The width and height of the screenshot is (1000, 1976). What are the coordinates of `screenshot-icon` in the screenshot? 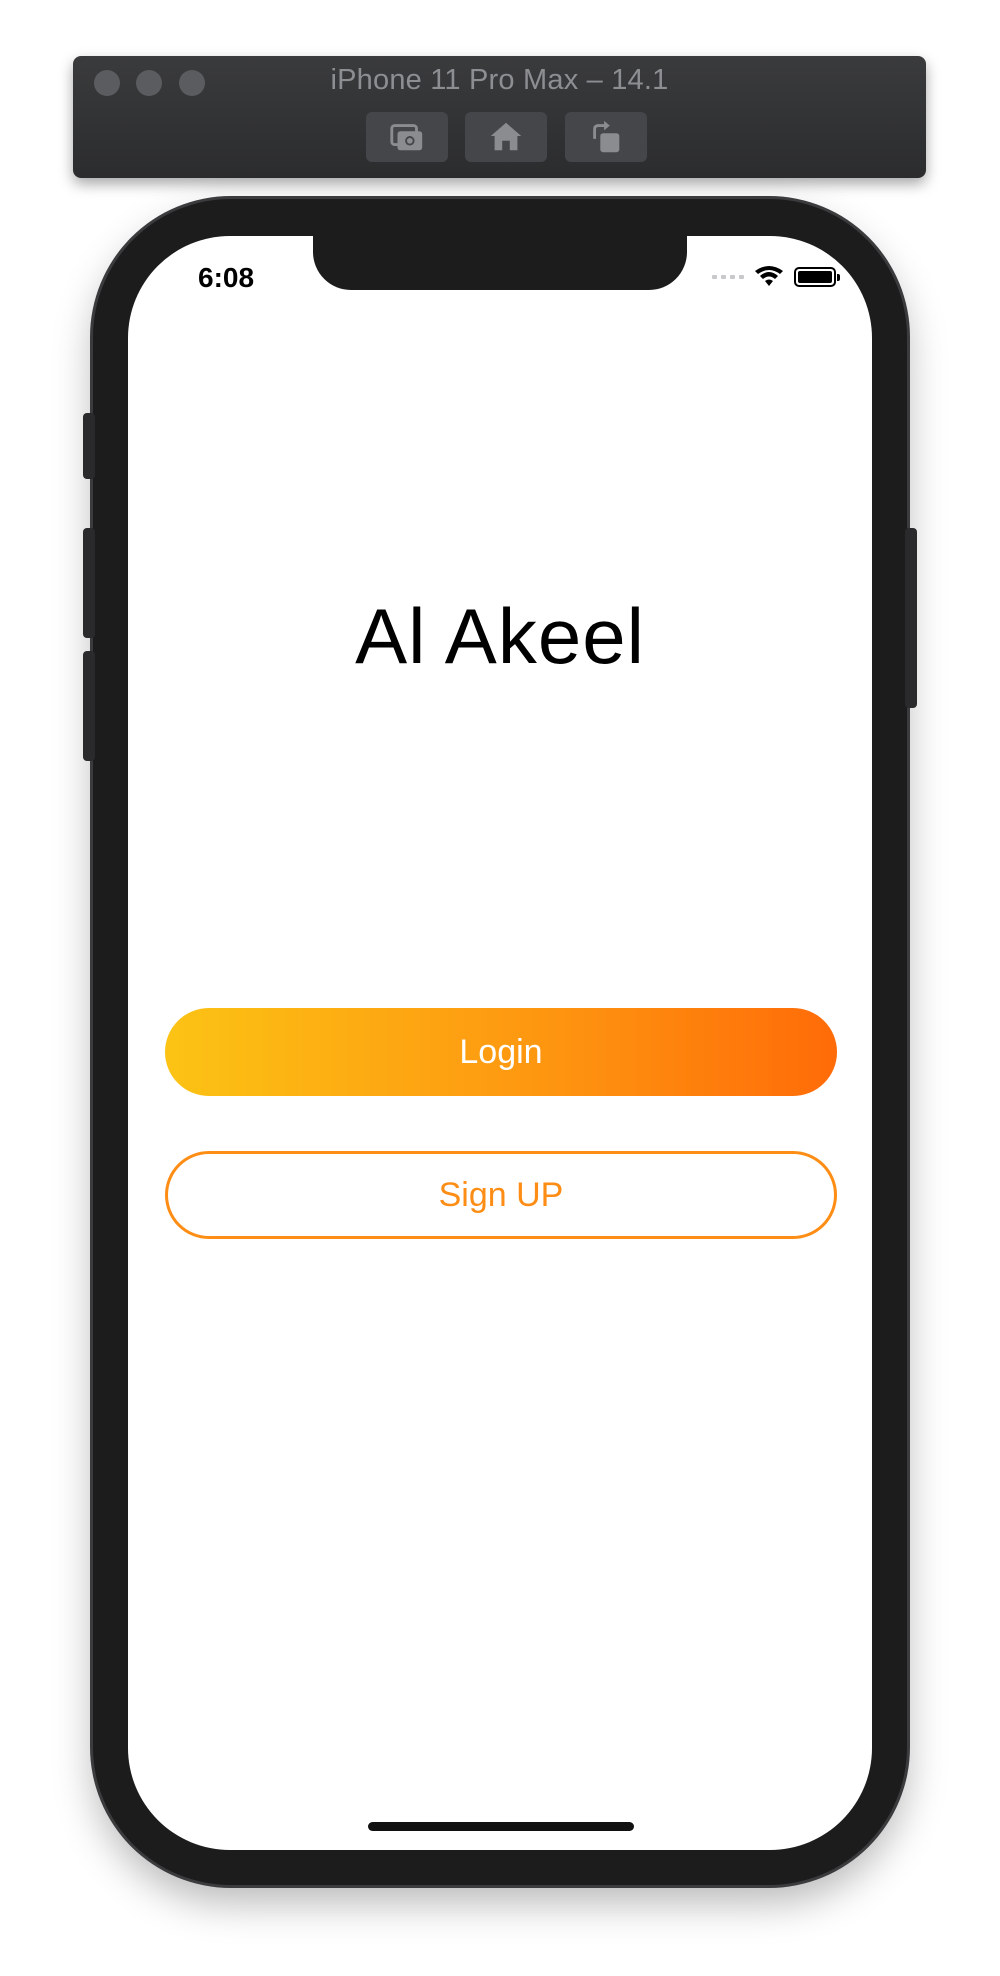 It's located at (406, 137).